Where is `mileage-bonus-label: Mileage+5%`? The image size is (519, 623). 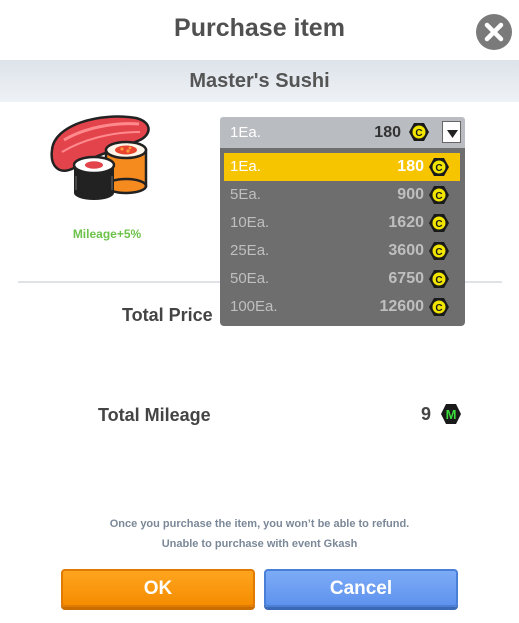 mileage-bonus-label: Mileage+5% is located at coordinates (107, 234).